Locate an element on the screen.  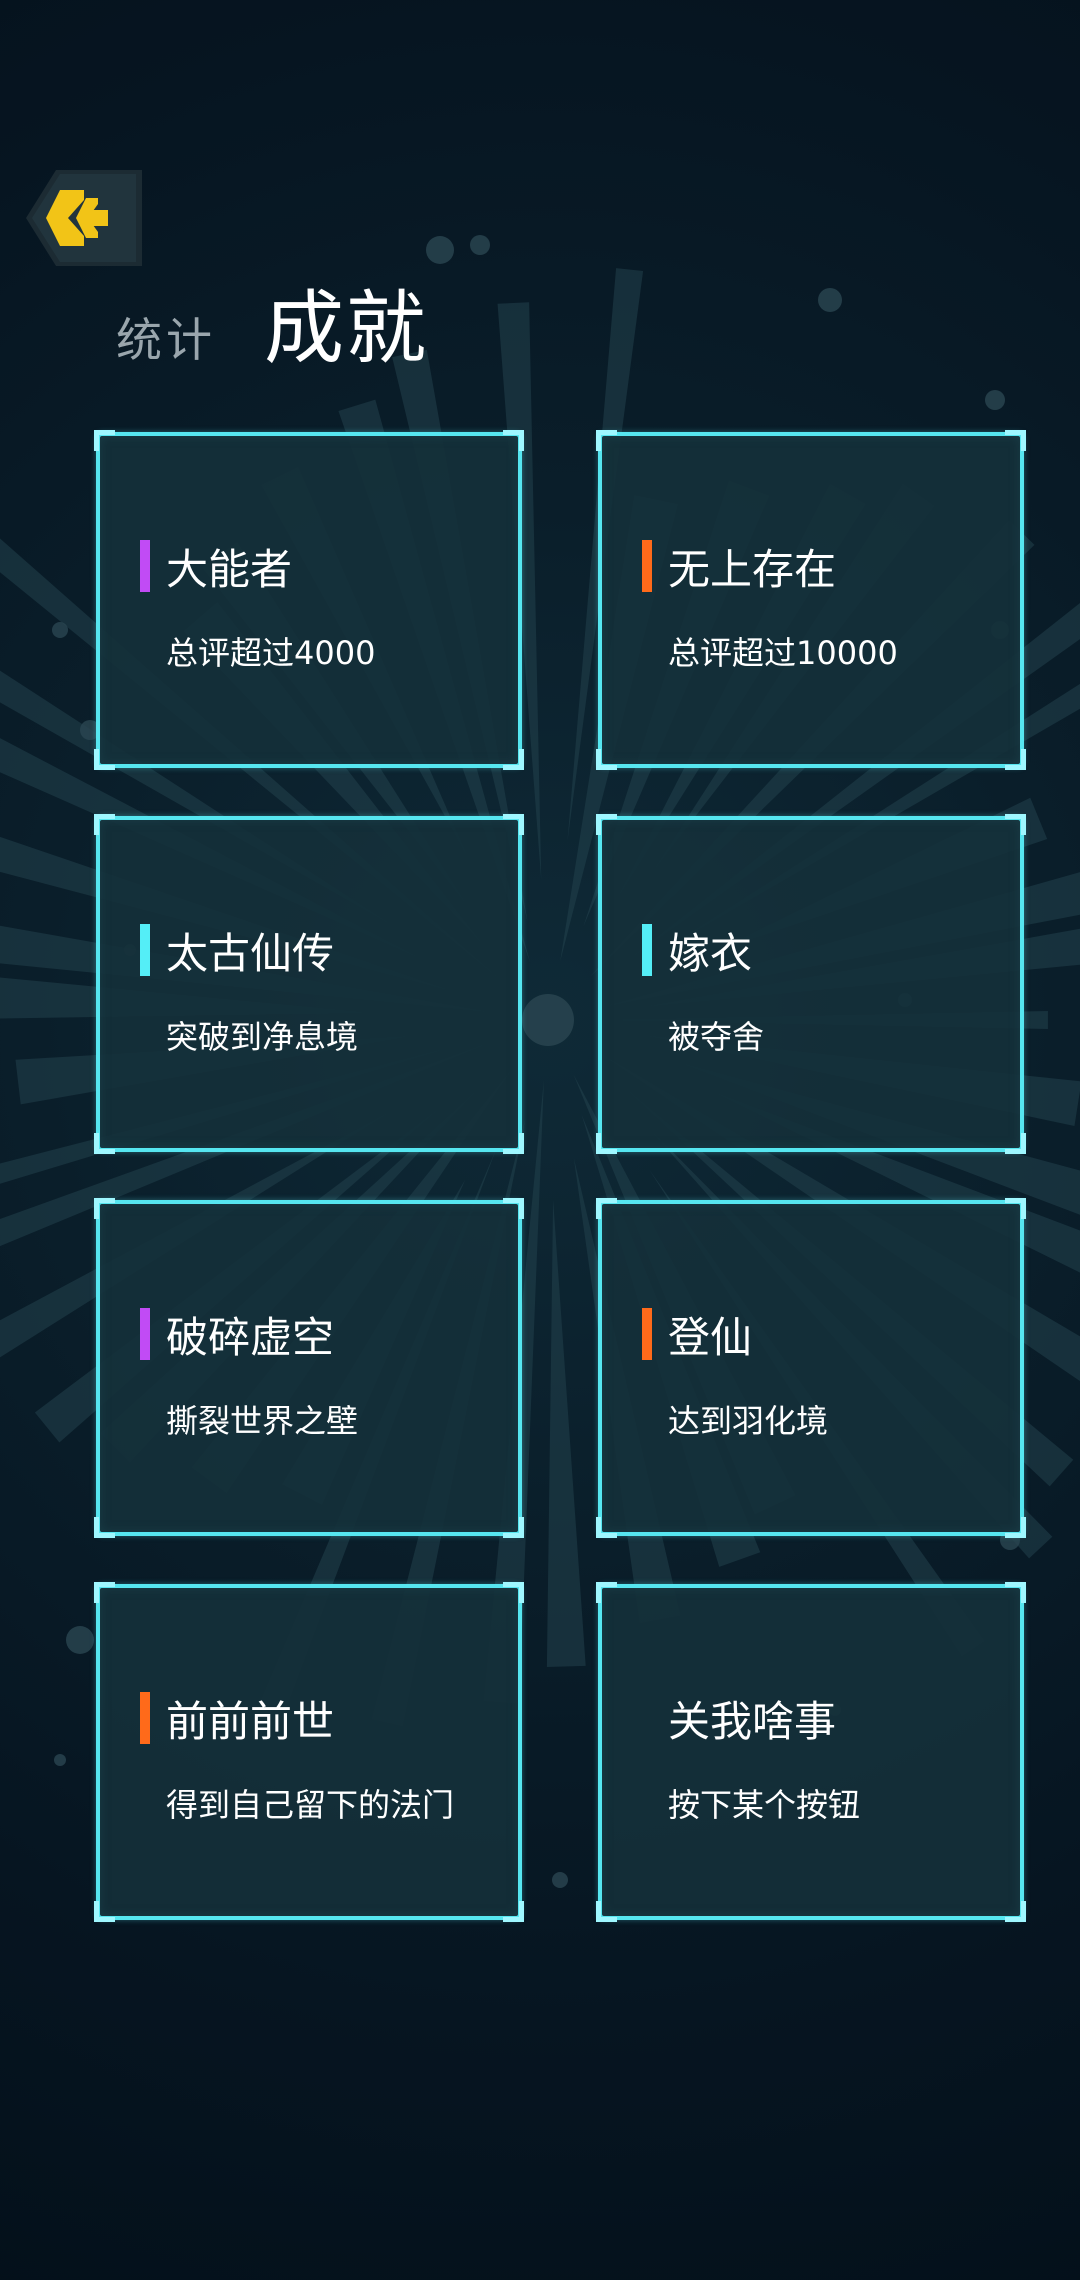
achievement-title-row: 无上存在 is located at coordinates (739, 566).